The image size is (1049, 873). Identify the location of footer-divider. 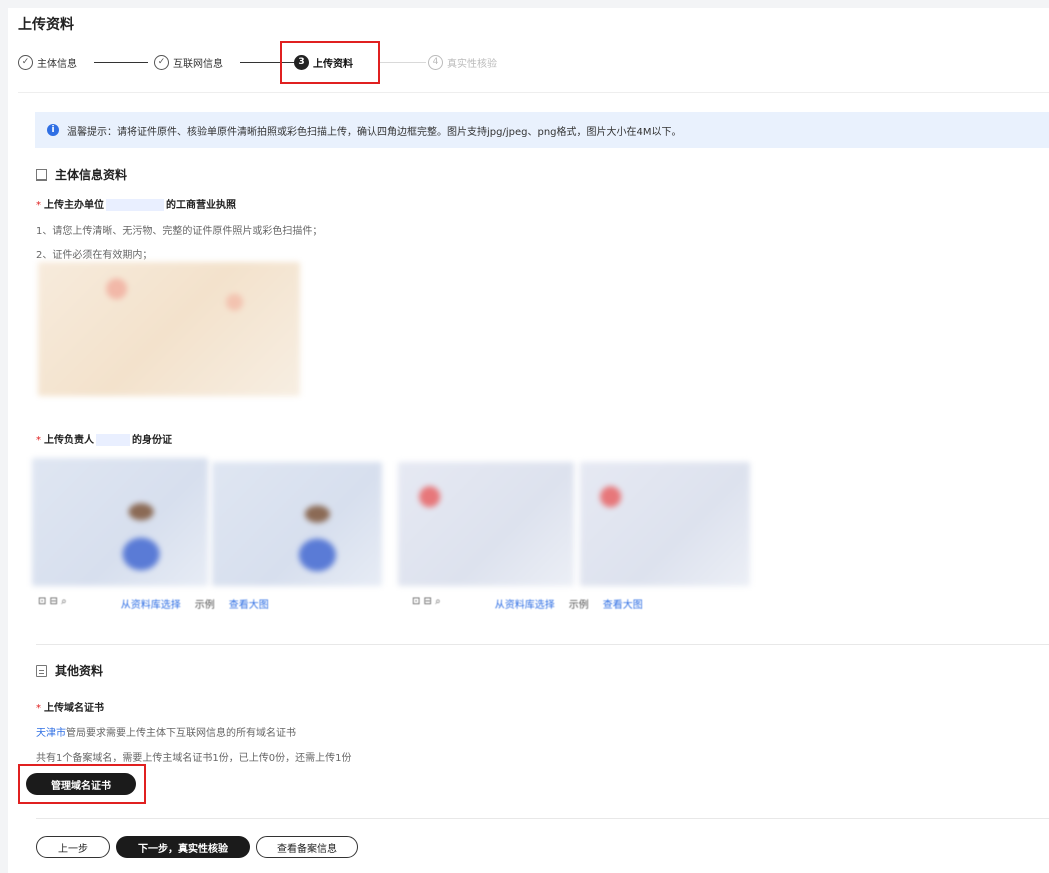
(542, 818).